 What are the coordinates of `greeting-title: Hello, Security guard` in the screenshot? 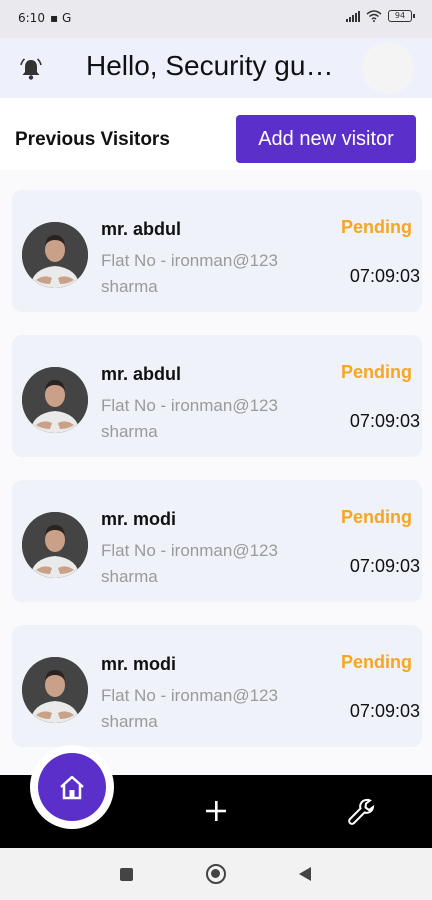 It's located at (213, 65).